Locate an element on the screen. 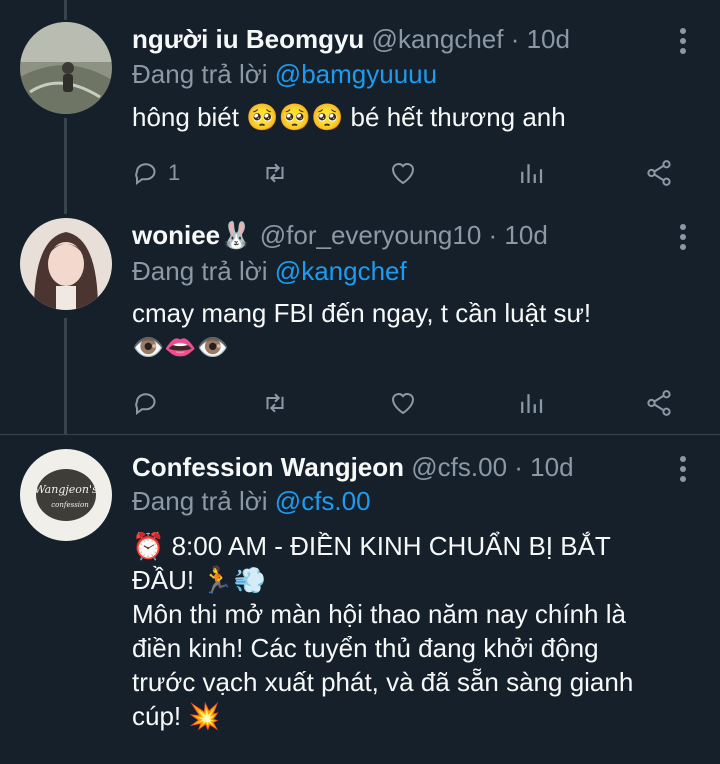 The height and width of the screenshot is (764, 720). tweet-text-line: Môn thi mở màn hội thao năm nay chính là is located at coordinates (379, 614).